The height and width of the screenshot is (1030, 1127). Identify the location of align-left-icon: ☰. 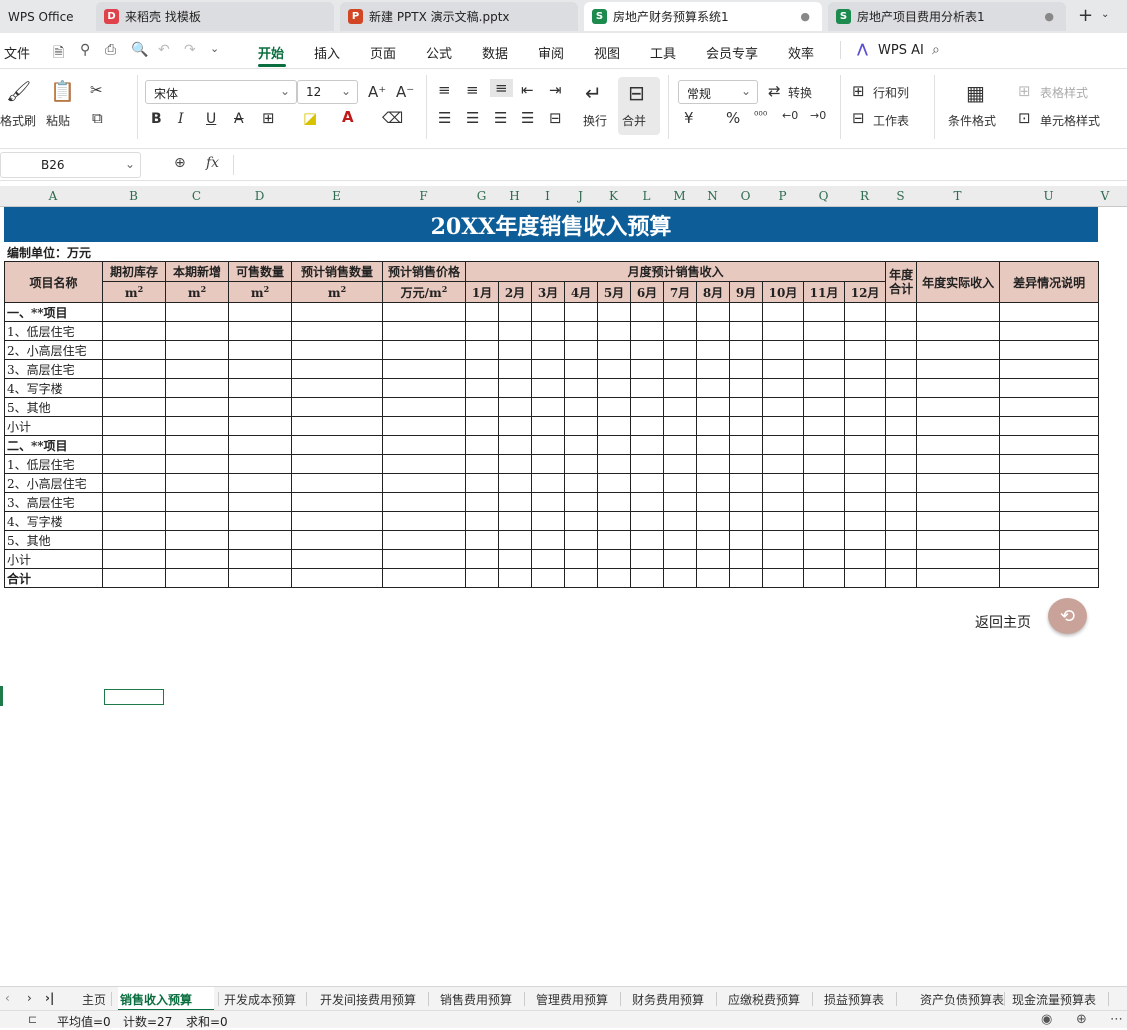
(444, 118).